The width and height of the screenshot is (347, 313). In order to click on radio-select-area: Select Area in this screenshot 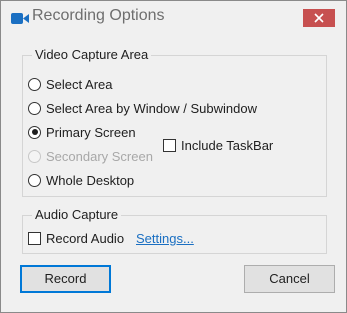, I will do `click(70, 84)`.